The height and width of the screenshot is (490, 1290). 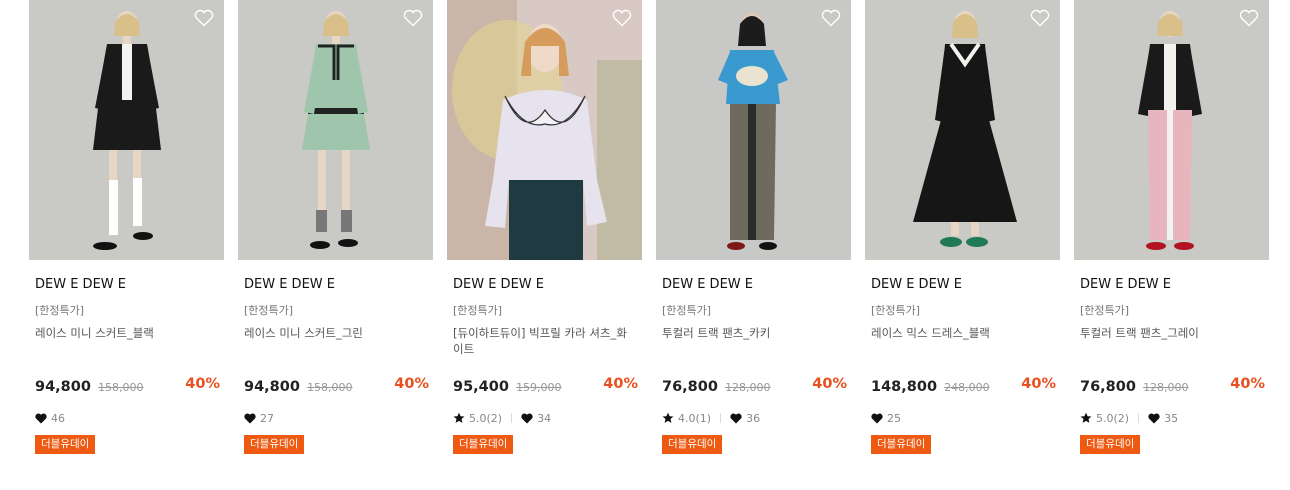 I want to click on like-count: 36, so click(x=753, y=418).